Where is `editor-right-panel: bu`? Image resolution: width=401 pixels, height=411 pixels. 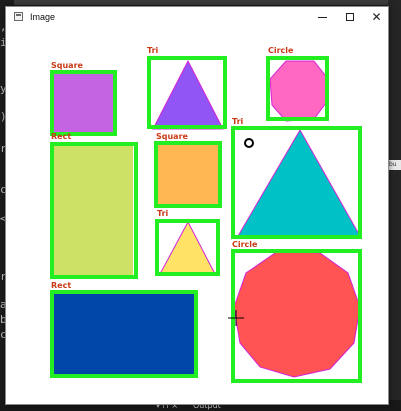
editor-right-panel: bu is located at coordinates (394, 205).